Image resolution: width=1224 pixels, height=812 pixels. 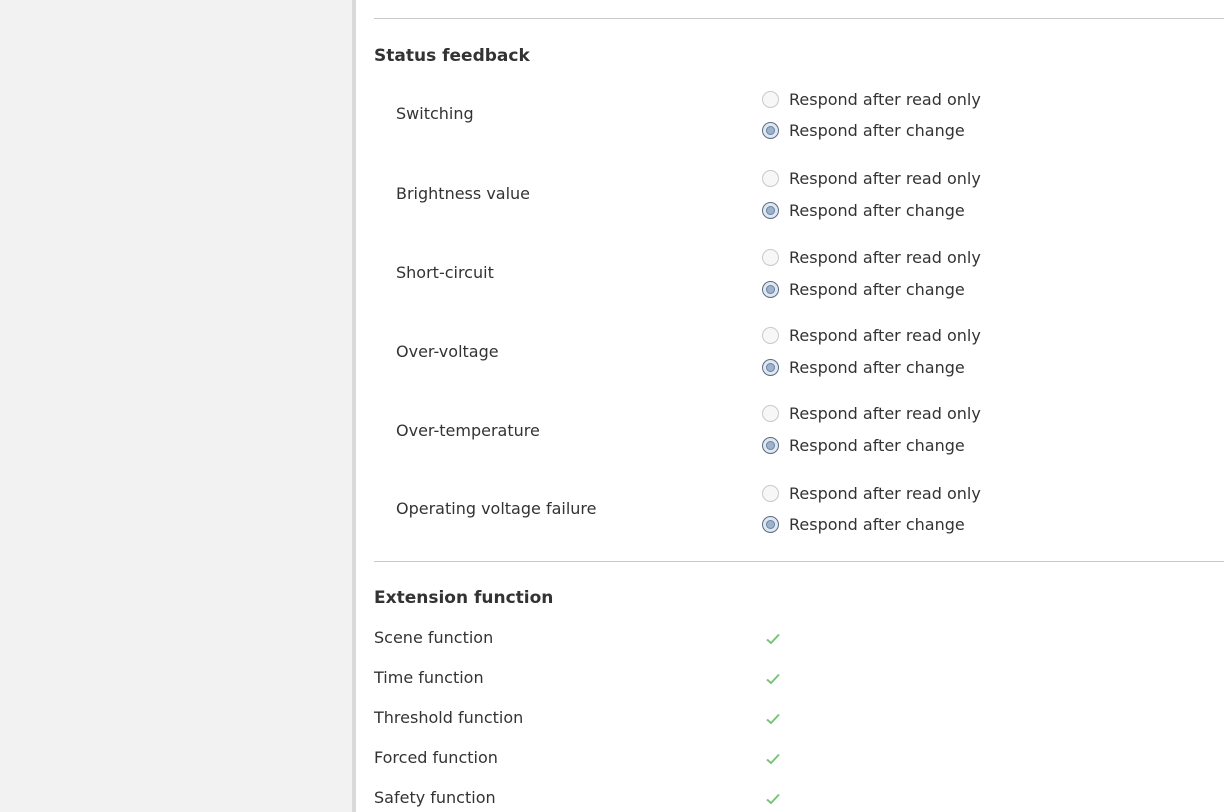 I want to click on param-label-short-circuit: Short-circuit, so click(x=445, y=272).